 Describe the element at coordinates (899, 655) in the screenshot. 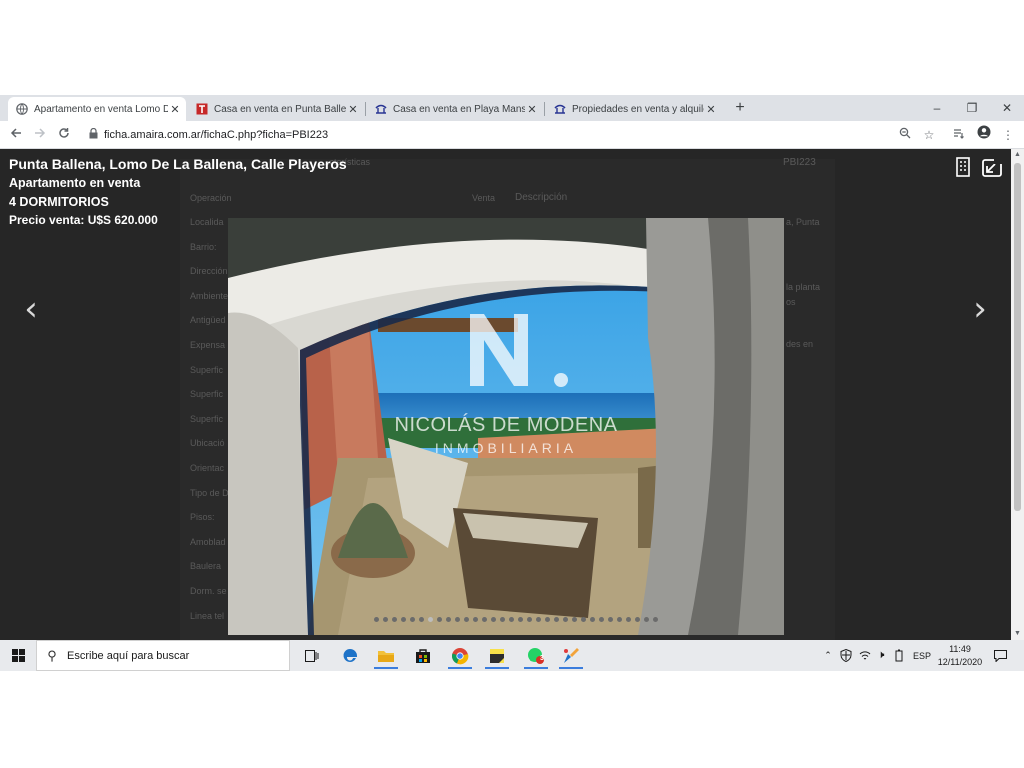

I see `battery-icon` at that location.